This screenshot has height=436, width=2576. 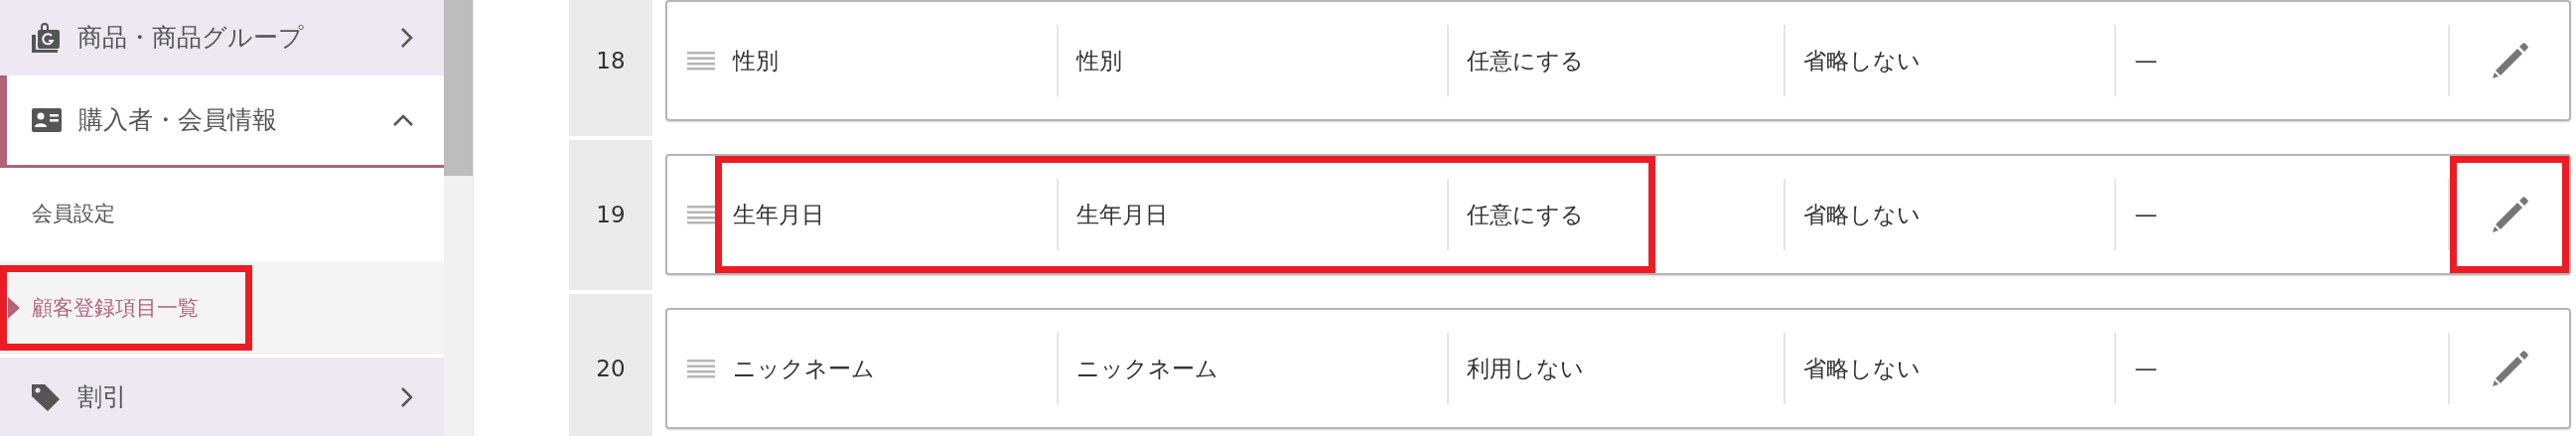 I want to click on sidebar-item-label: 割引, so click(x=102, y=397).